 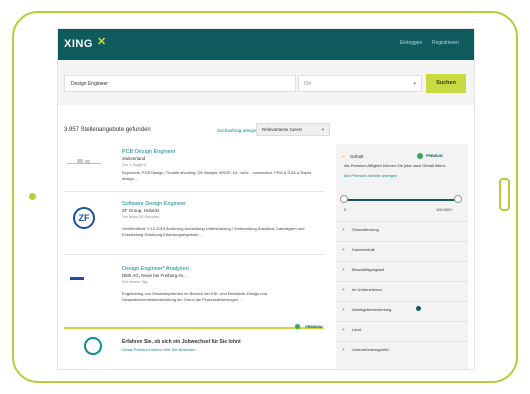 What do you see at coordinates (356, 156) in the screenshot?
I see `salary-filter-title: Gehalt` at bounding box center [356, 156].